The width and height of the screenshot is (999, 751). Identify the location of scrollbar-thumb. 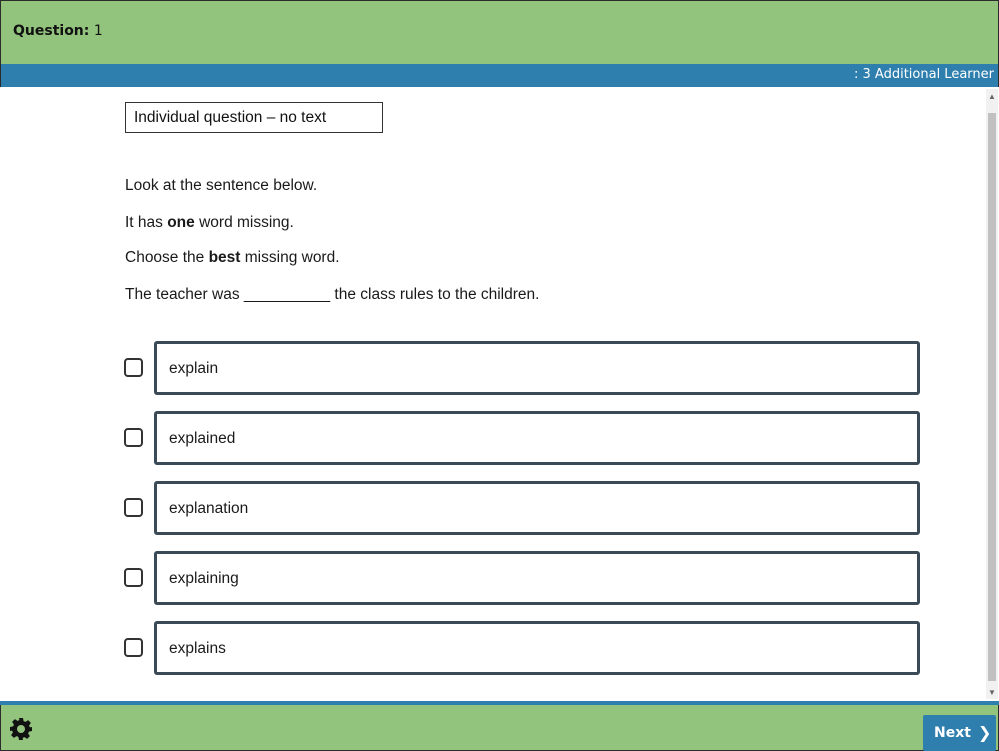
(992, 397).